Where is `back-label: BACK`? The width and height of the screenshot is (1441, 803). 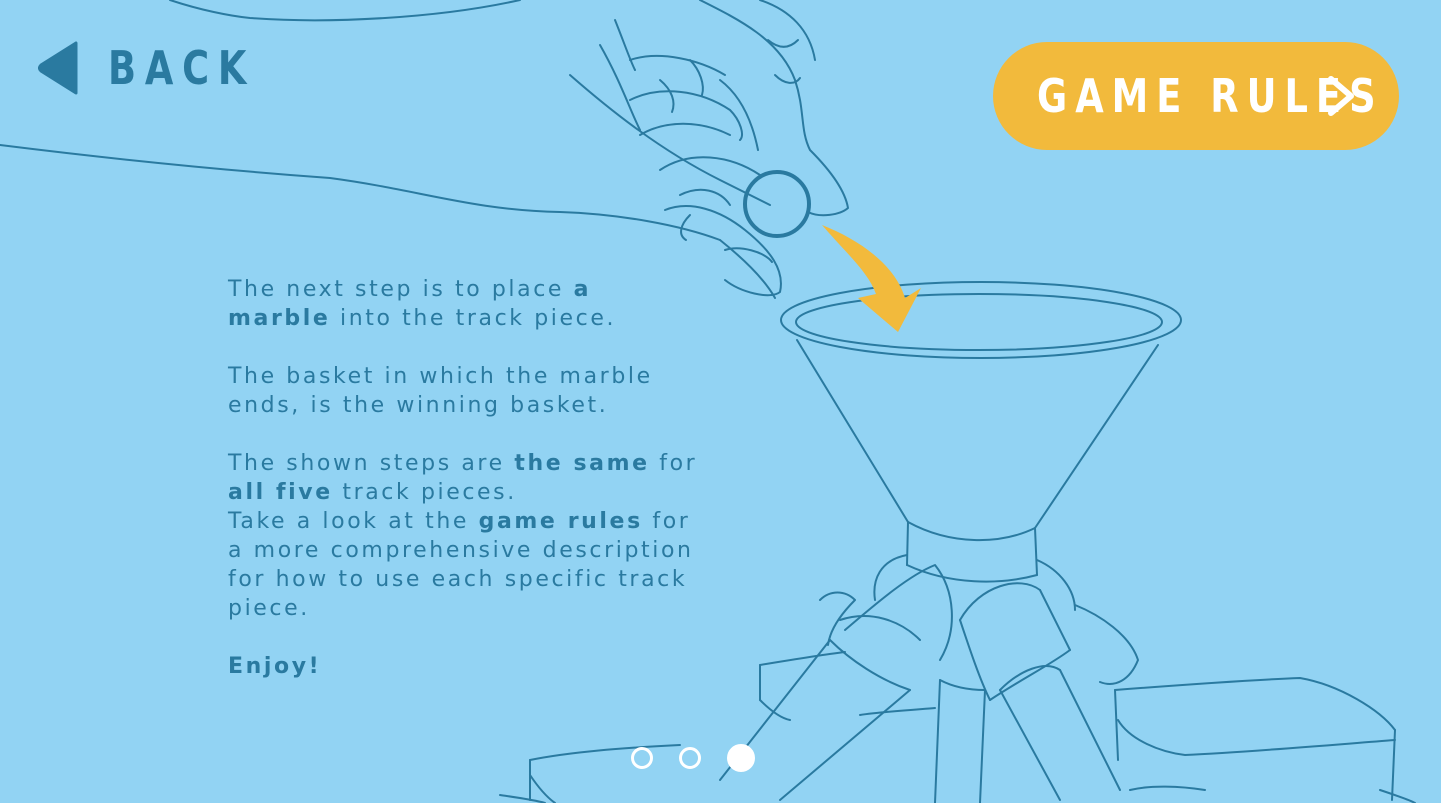 back-label: BACK is located at coordinates (182, 68).